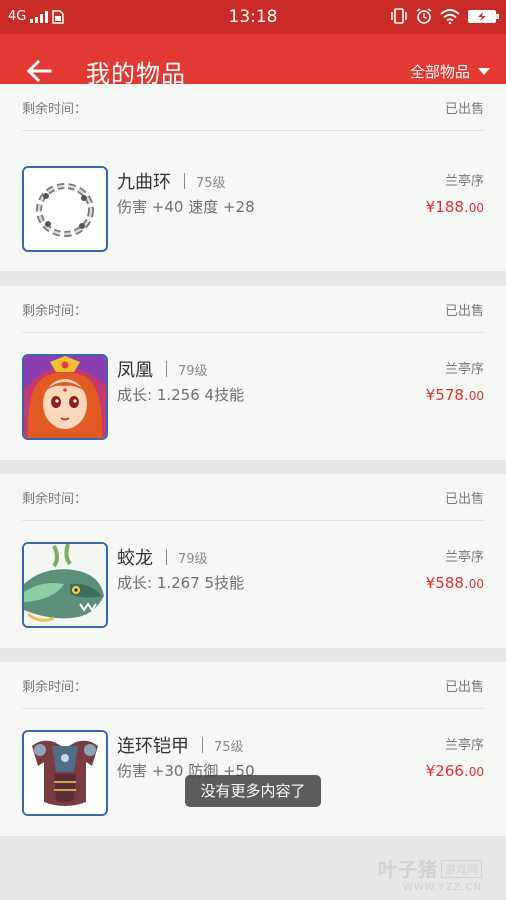 Image resolution: width=506 pixels, height=900 pixels. Describe the element at coordinates (65, 585) in the screenshot. I see `dragon-head-icon` at that location.